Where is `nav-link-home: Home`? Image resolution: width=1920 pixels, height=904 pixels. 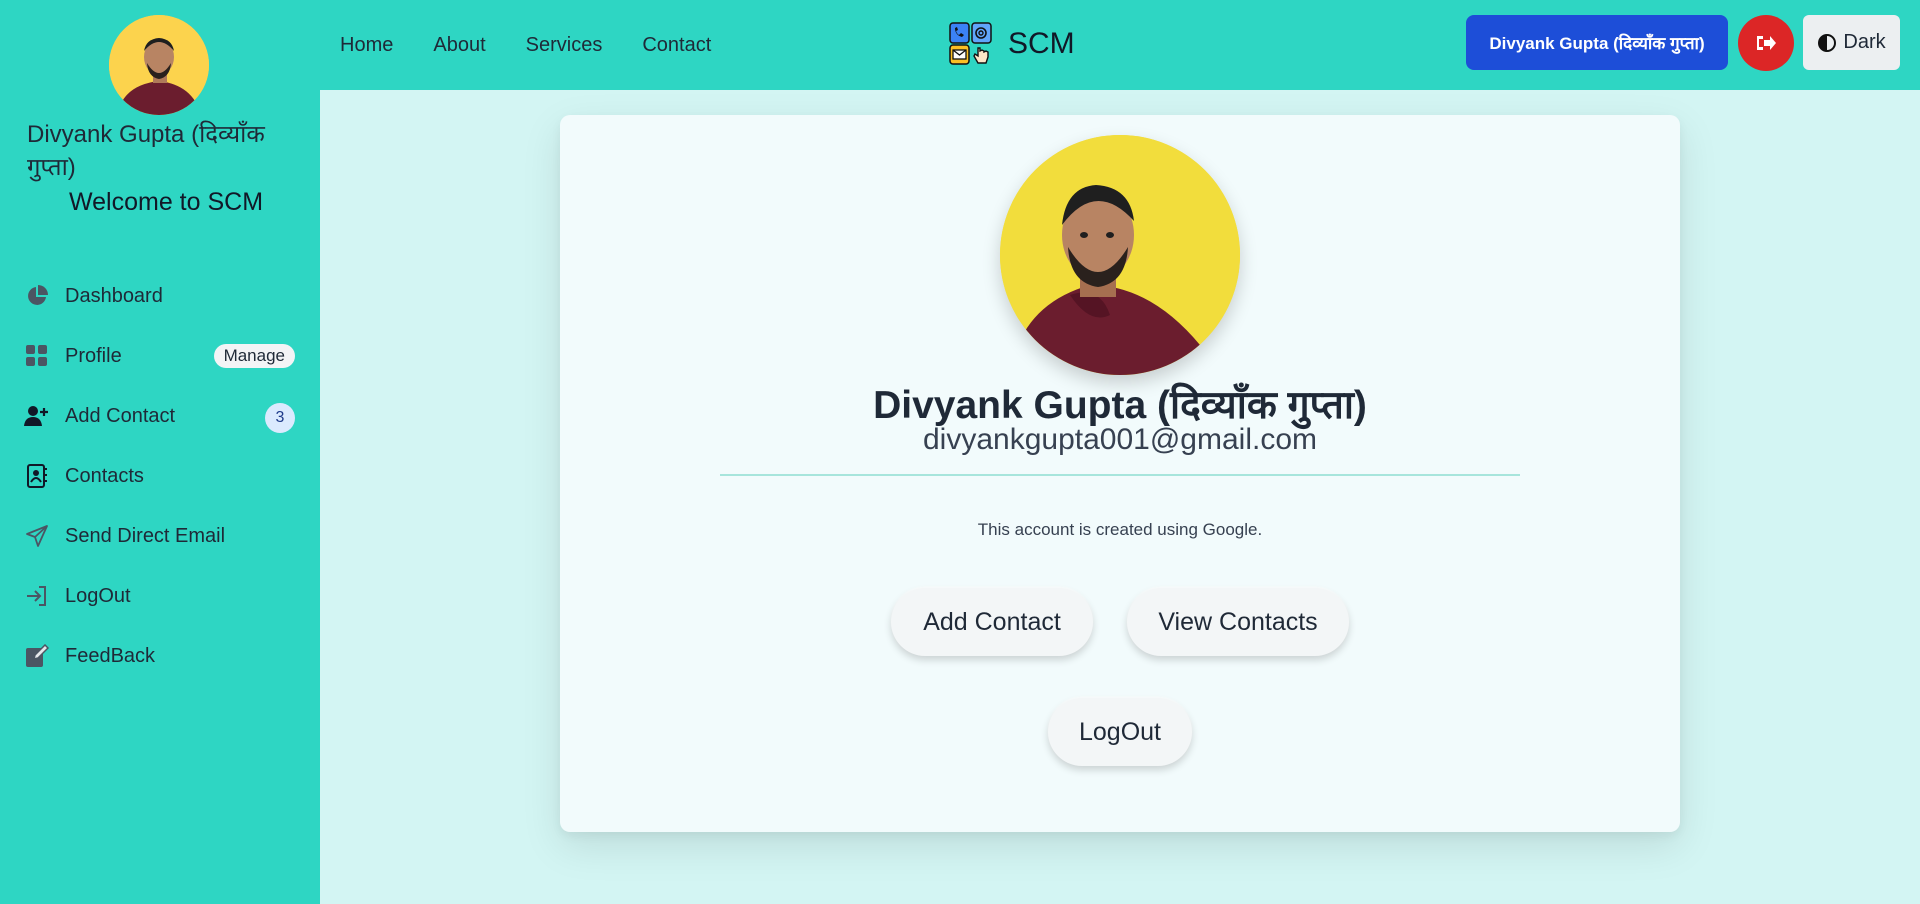 nav-link-home: Home is located at coordinates (366, 45).